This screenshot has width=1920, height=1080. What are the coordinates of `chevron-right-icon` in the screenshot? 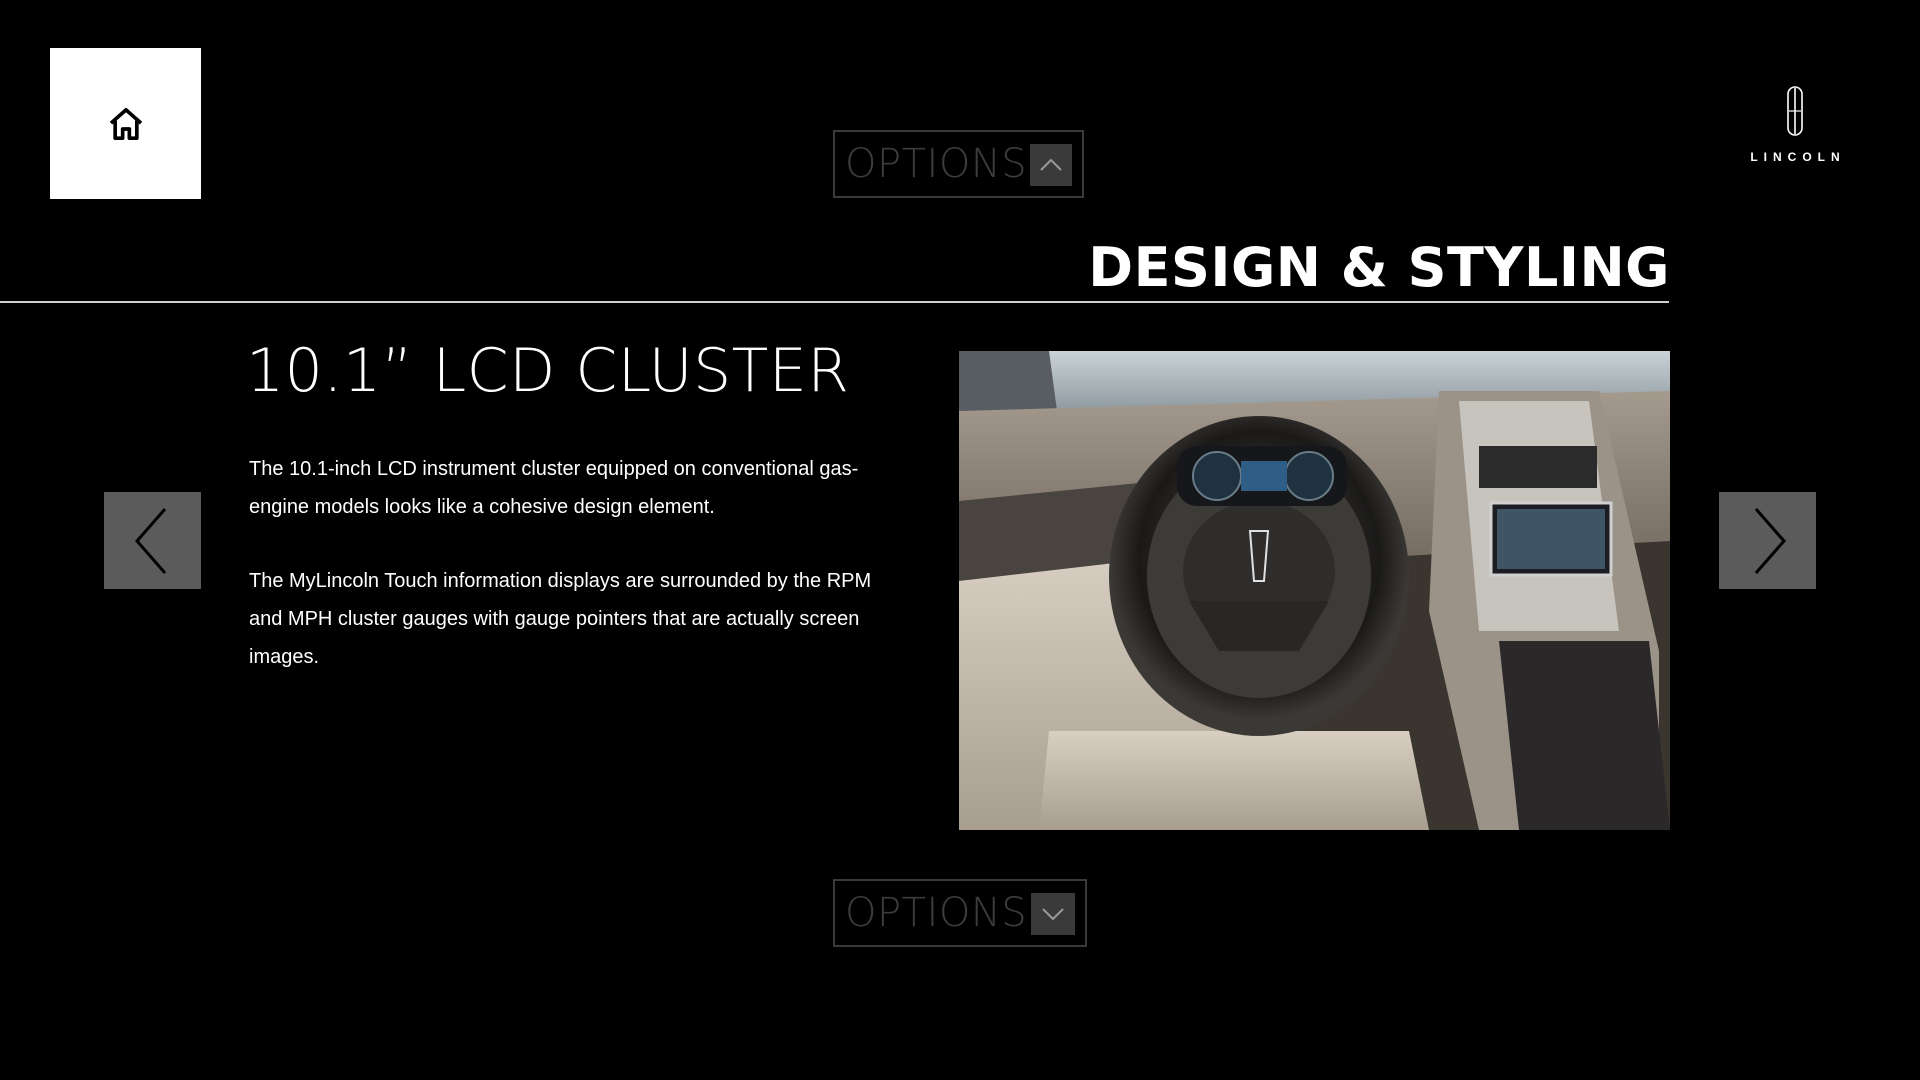 It's located at (1770, 540).